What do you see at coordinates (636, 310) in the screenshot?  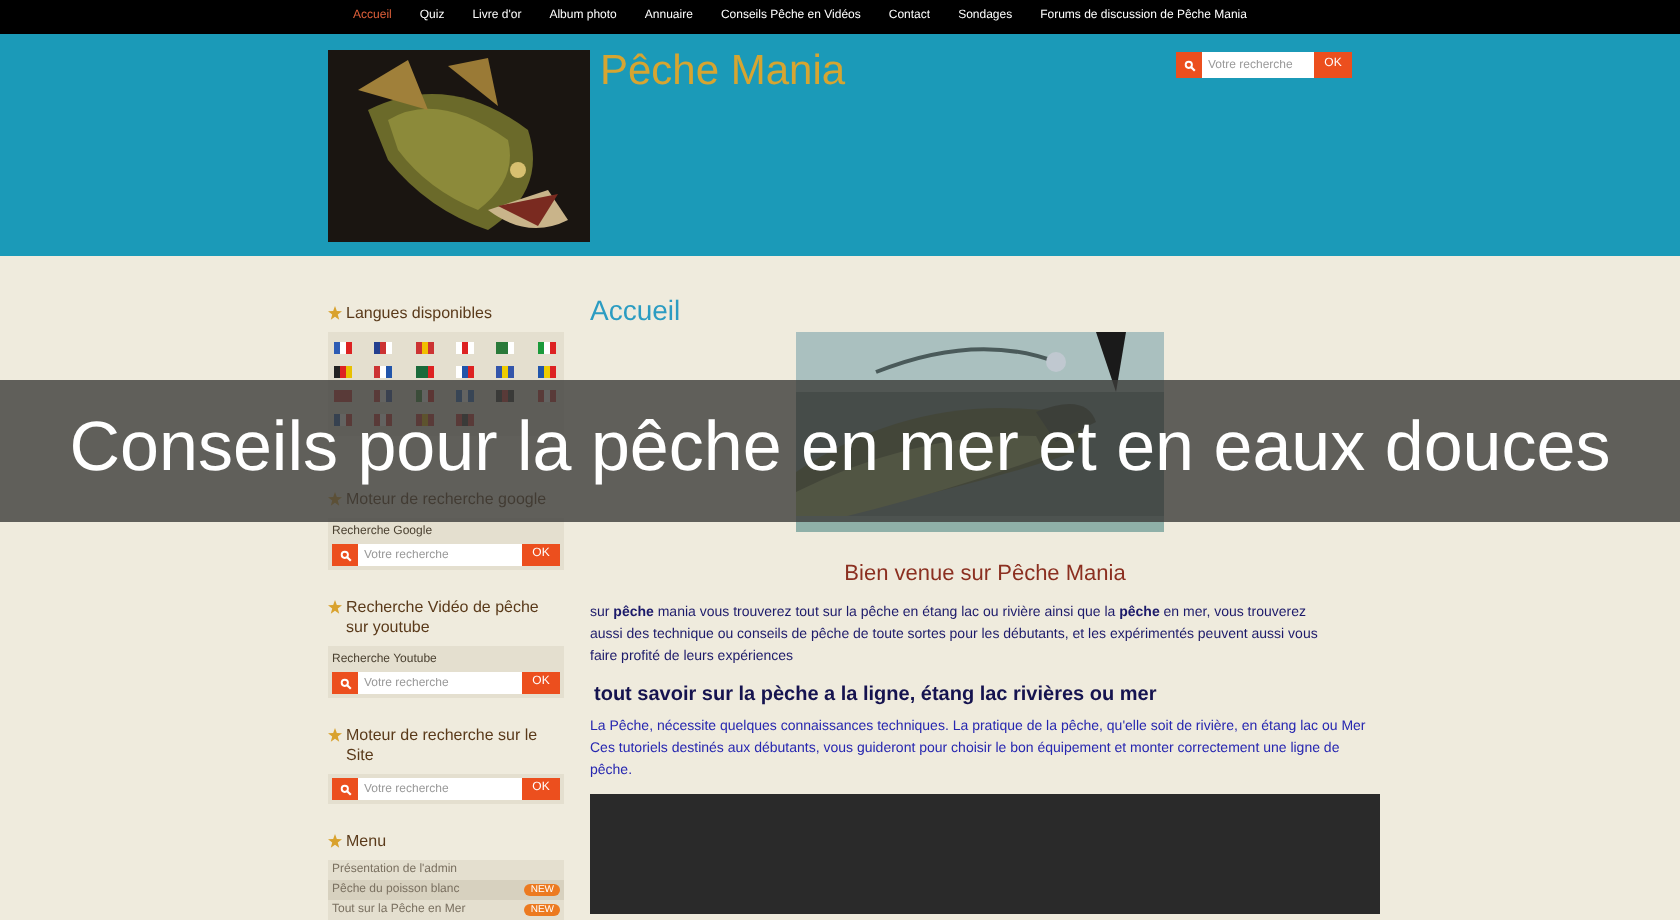 I see `page-title: Accueil` at bounding box center [636, 310].